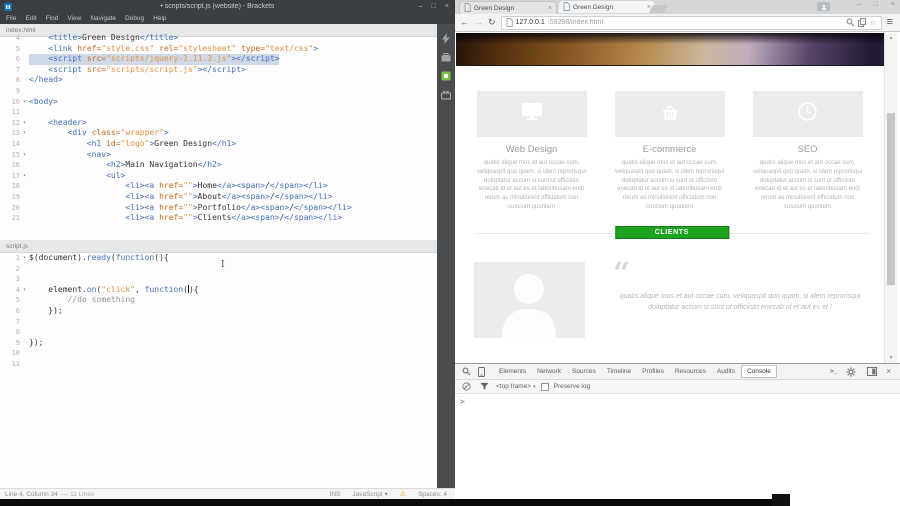  I want to click on menu-debug: Debug, so click(134, 18).